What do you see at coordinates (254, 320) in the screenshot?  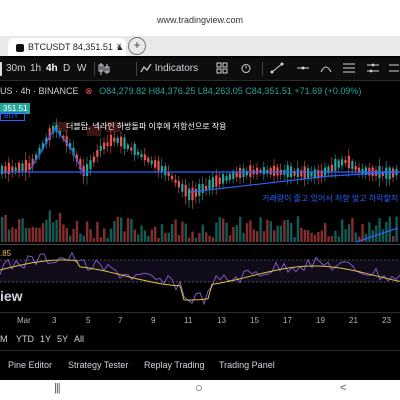 I see `date-label: 15` at bounding box center [254, 320].